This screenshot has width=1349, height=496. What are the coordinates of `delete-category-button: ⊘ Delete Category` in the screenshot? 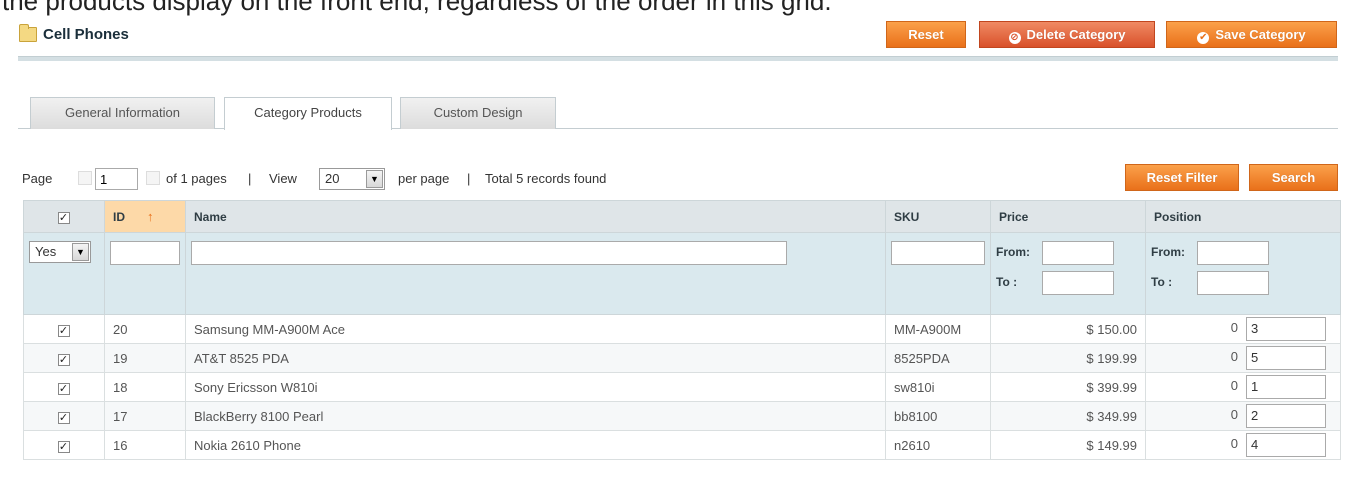 It's located at (1067, 34).